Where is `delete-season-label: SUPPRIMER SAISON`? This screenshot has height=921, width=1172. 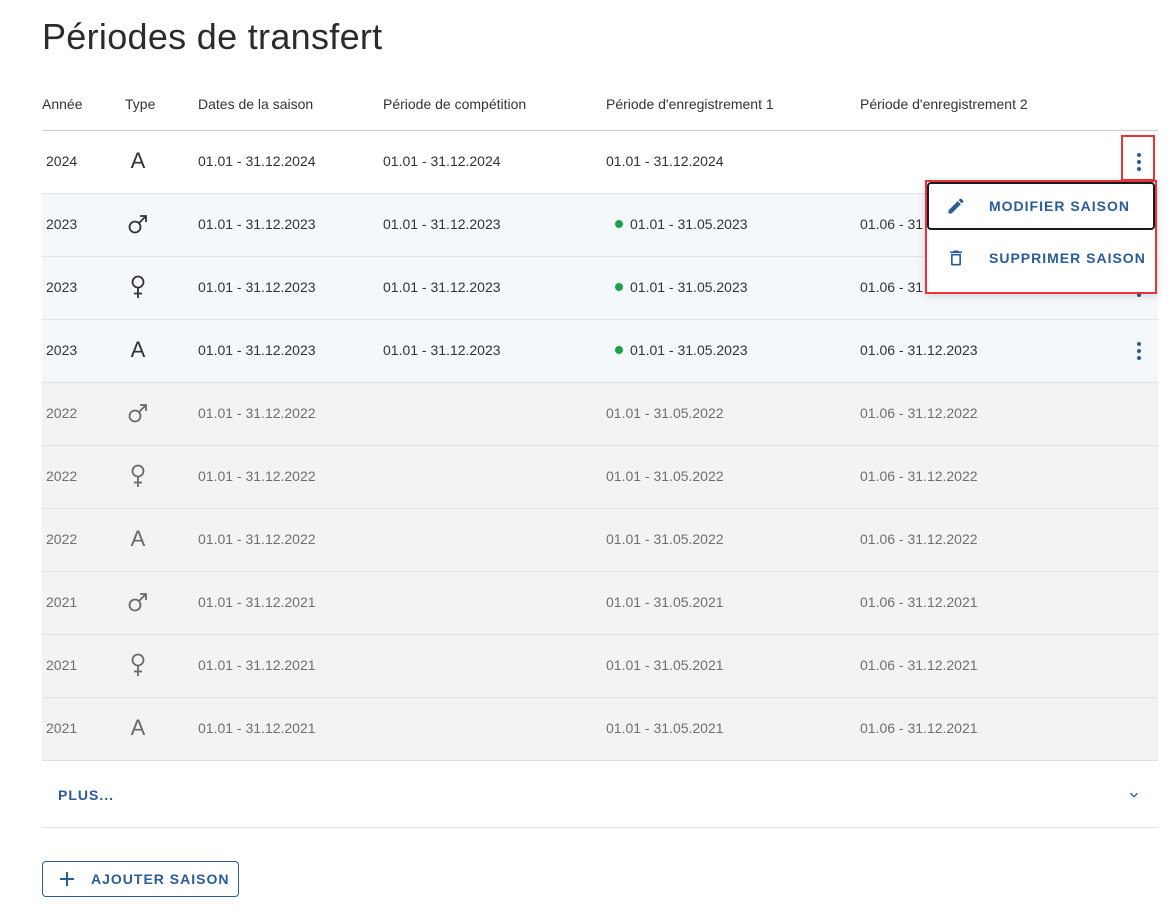 delete-season-label: SUPPRIMER SAISON is located at coordinates (1067, 258).